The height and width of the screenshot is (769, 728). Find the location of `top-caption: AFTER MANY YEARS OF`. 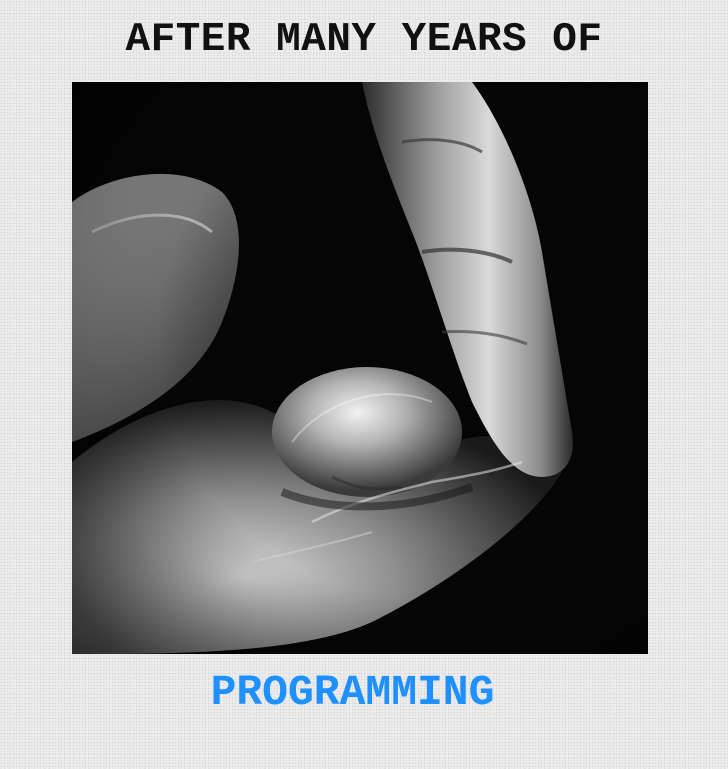

top-caption: AFTER MANY YEARS OF is located at coordinates (364, 40).